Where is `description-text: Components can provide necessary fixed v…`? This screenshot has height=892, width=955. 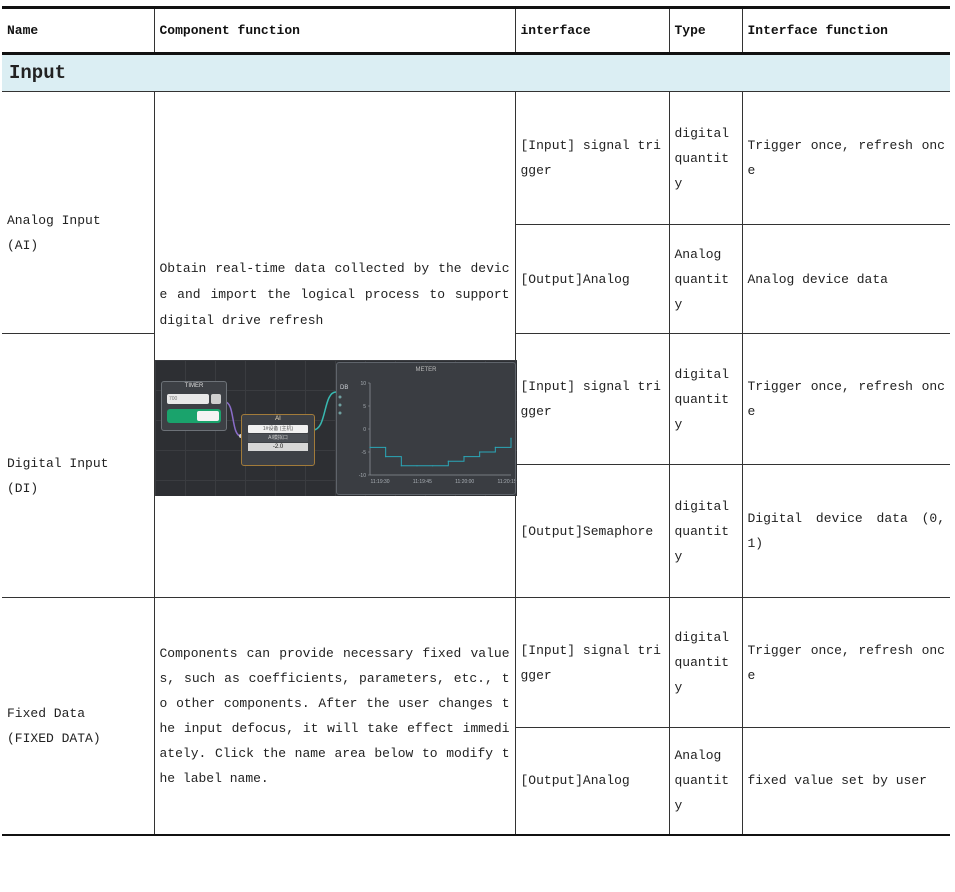 description-text: Components can provide necessary fixed v… is located at coordinates (334, 715).